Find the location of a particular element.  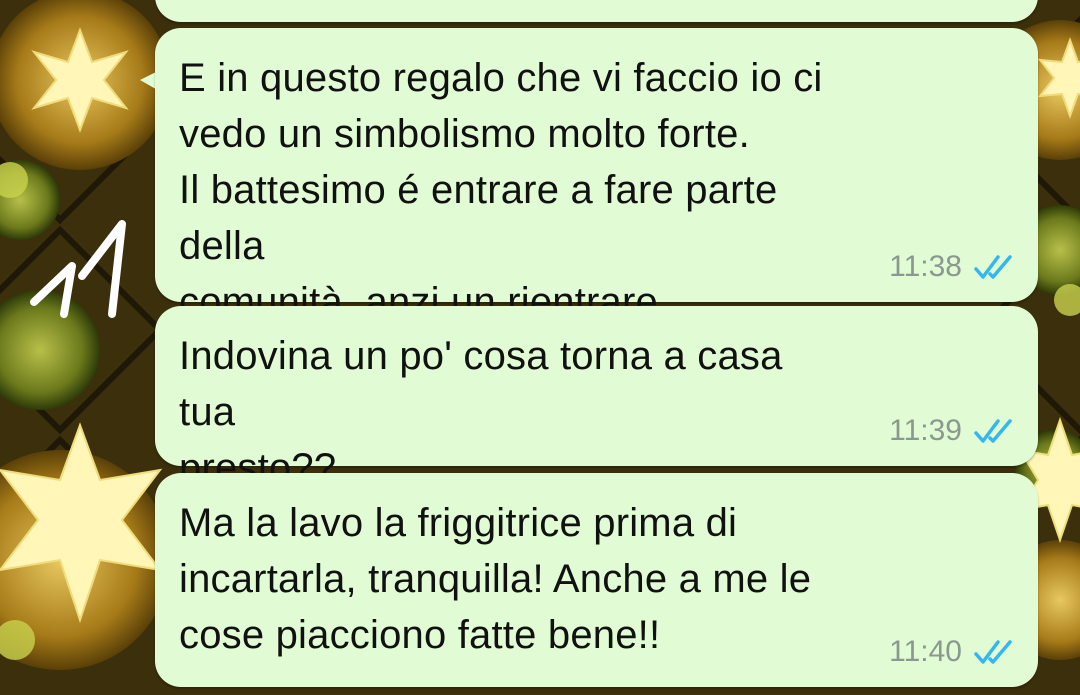

message-meta: 11:39 is located at coordinates (952, 431).